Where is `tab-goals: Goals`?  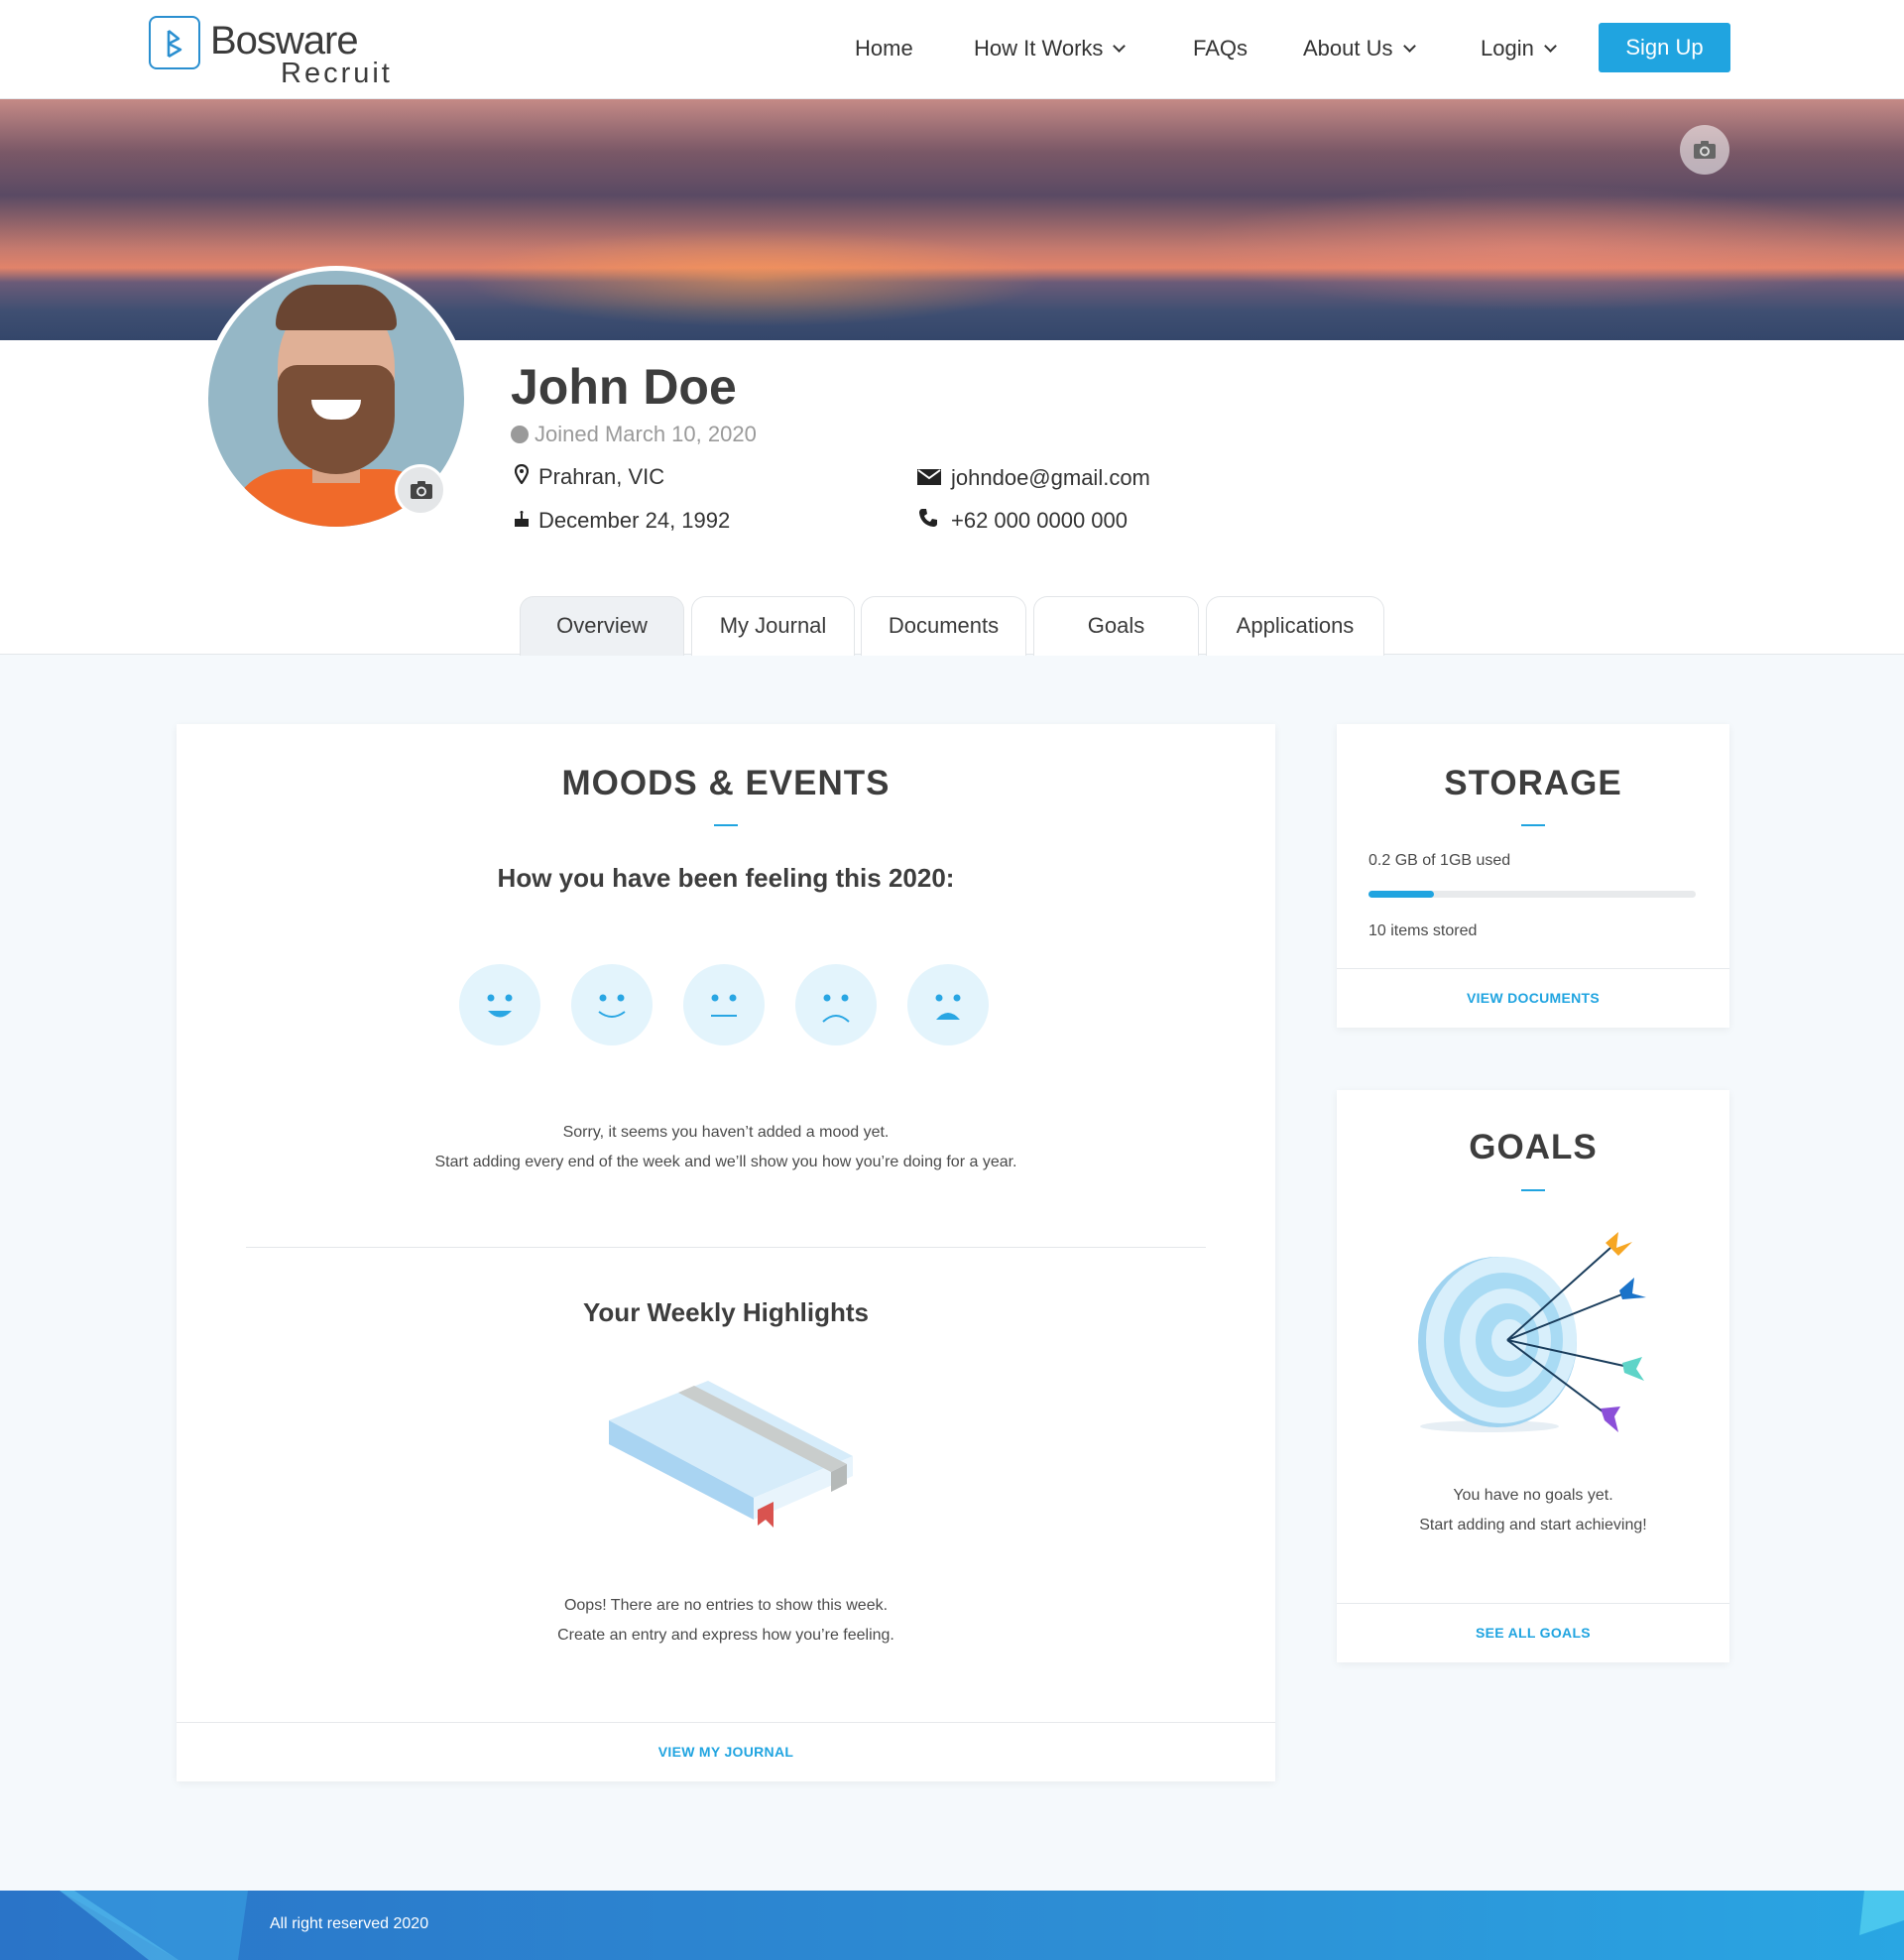
tab-goals: Goals is located at coordinates (1116, 626).